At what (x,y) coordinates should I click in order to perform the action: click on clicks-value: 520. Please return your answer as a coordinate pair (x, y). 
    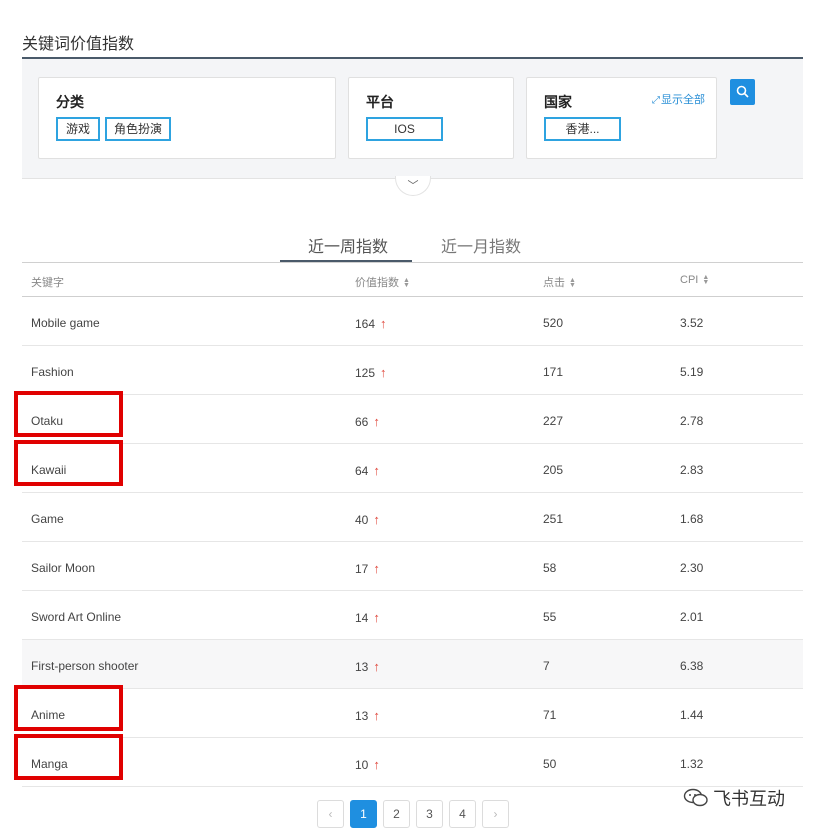
    Looking at the image, I should click on (553, 323).